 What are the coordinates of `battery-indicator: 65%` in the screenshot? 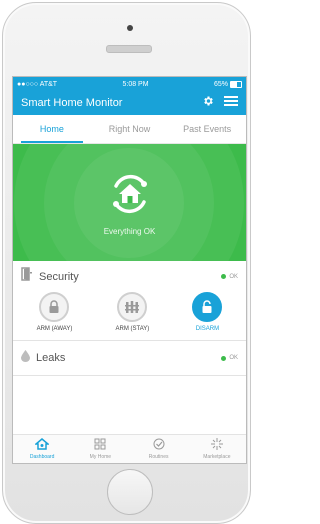 It's located at (227, 84).